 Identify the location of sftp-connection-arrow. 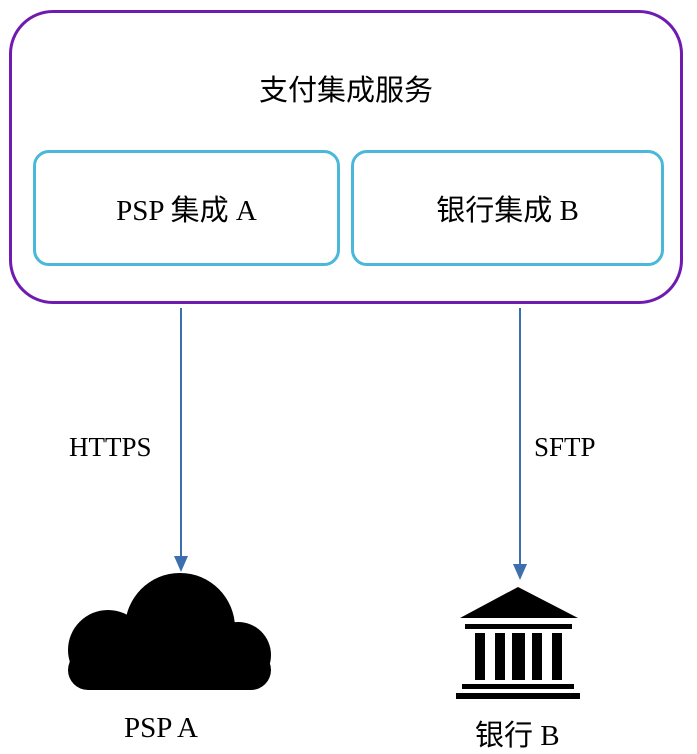
(520, 444).